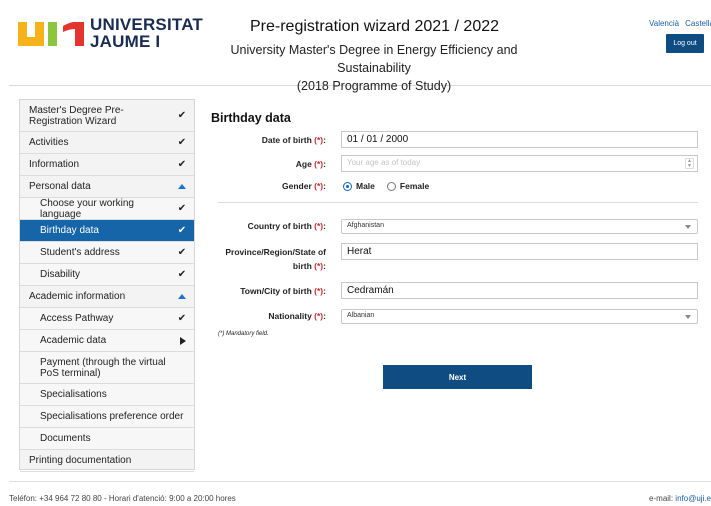 The width and height of the screenshot is (711, 506). I want to click on province-label: Province/Region/State of birth (*):, so click(275, 259).